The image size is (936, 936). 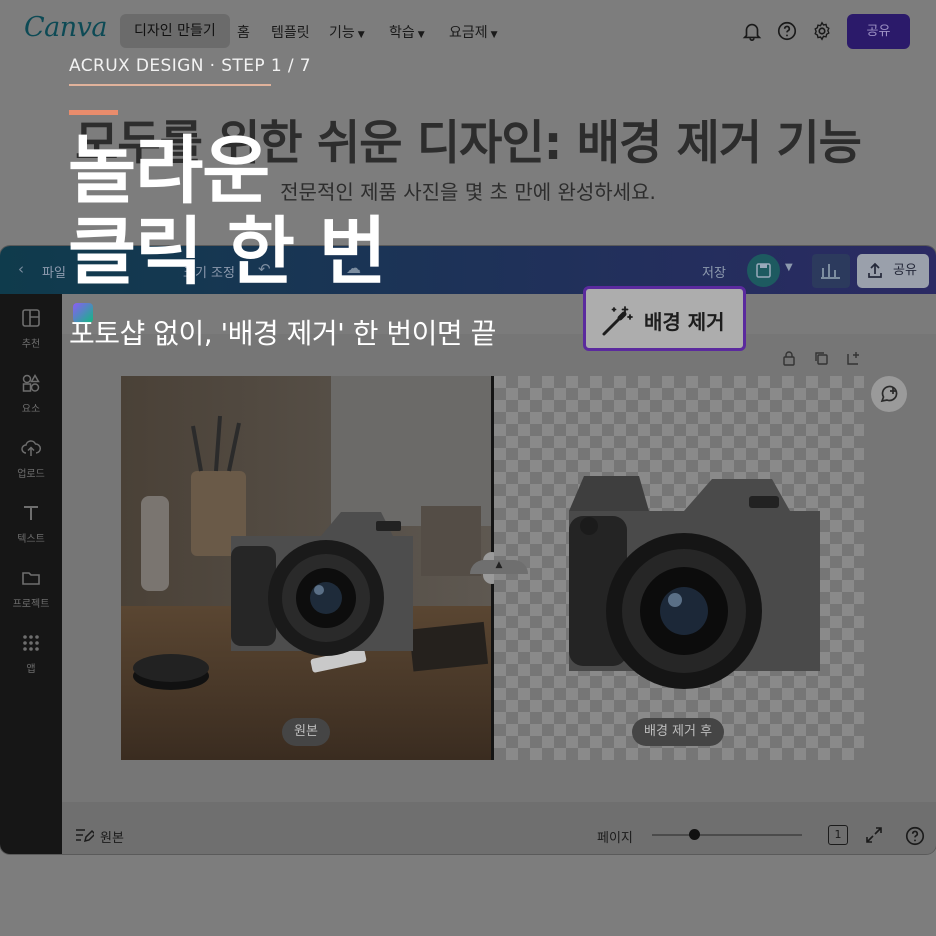 I want to click on upload-share-icon, so click(x=875, y=270).